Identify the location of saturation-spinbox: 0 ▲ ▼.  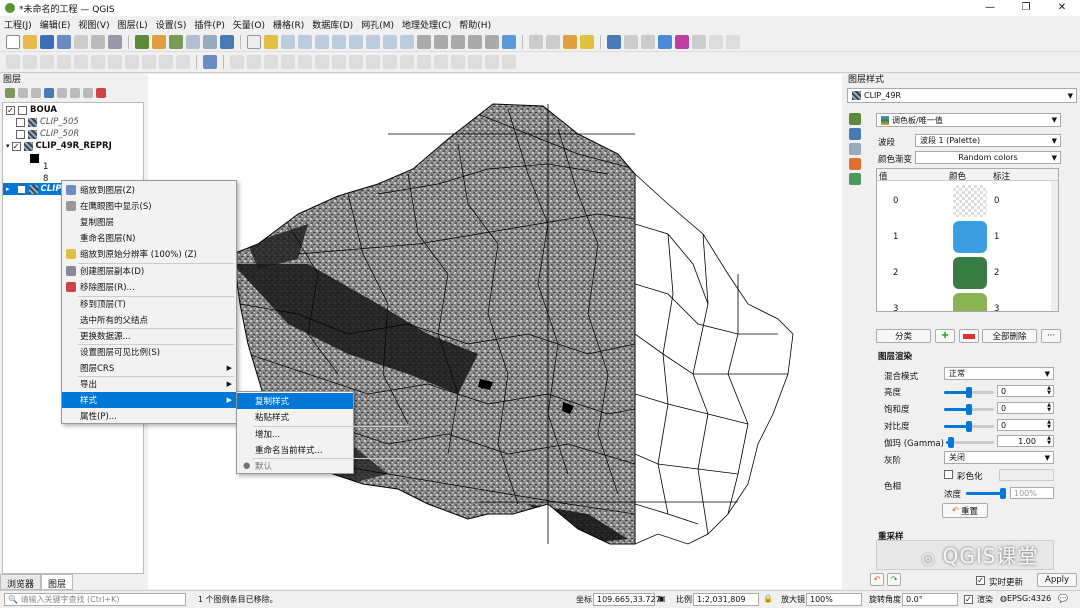
(1025, 408).